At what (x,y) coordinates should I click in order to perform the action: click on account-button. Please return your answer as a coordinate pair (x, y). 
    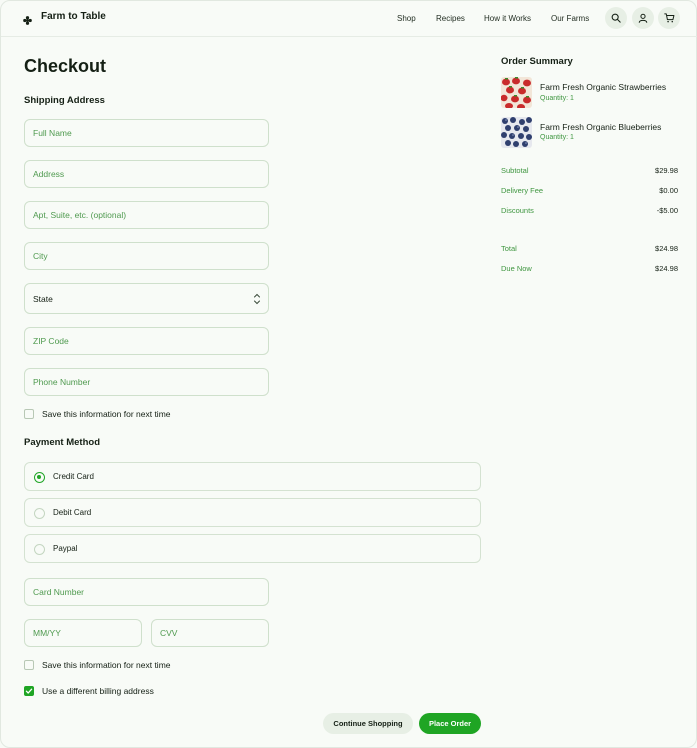
    Looking at the image, I should click on (643, 18).